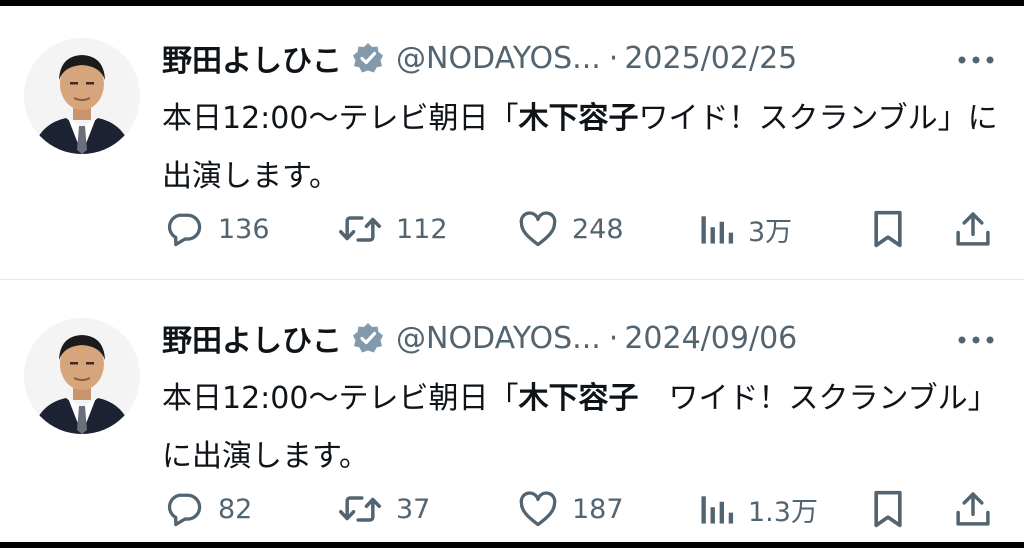 The image size is (1024, 548). Describe the element at coordinates (710, 58) in the screenshot. I see `tweet-date: 2025/02/25` at that location.